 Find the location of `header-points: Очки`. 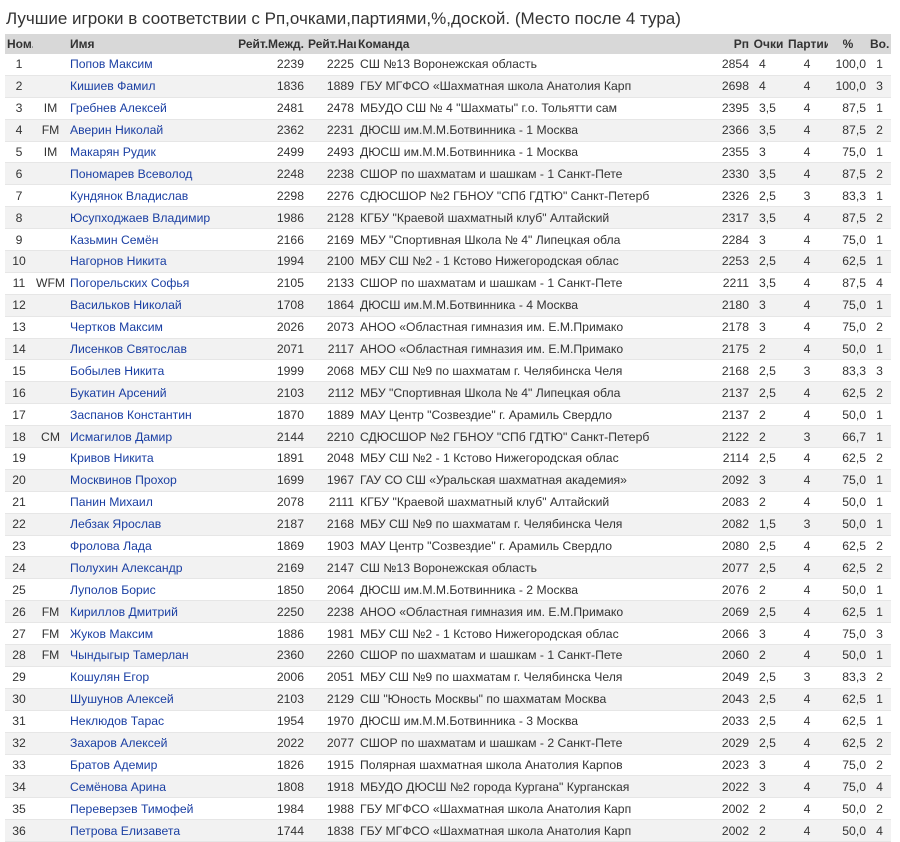

header-points: Очки is located at coordinates (768, 44).